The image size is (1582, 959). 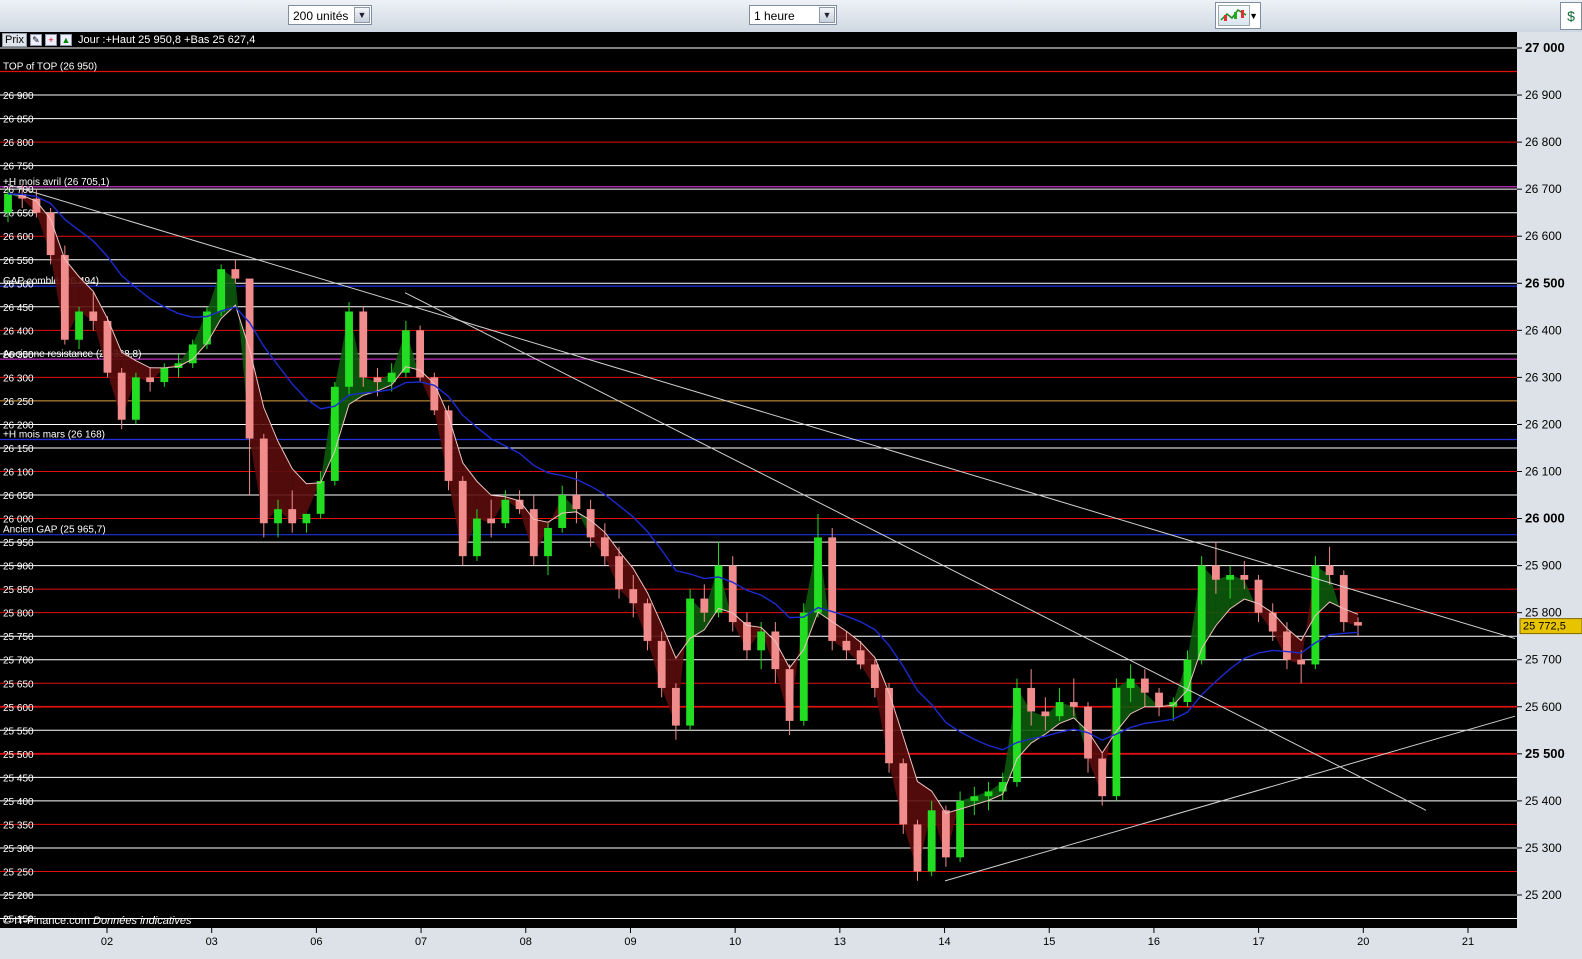 I want to click on dollar-icon: $, so click(x=1571, y=16).